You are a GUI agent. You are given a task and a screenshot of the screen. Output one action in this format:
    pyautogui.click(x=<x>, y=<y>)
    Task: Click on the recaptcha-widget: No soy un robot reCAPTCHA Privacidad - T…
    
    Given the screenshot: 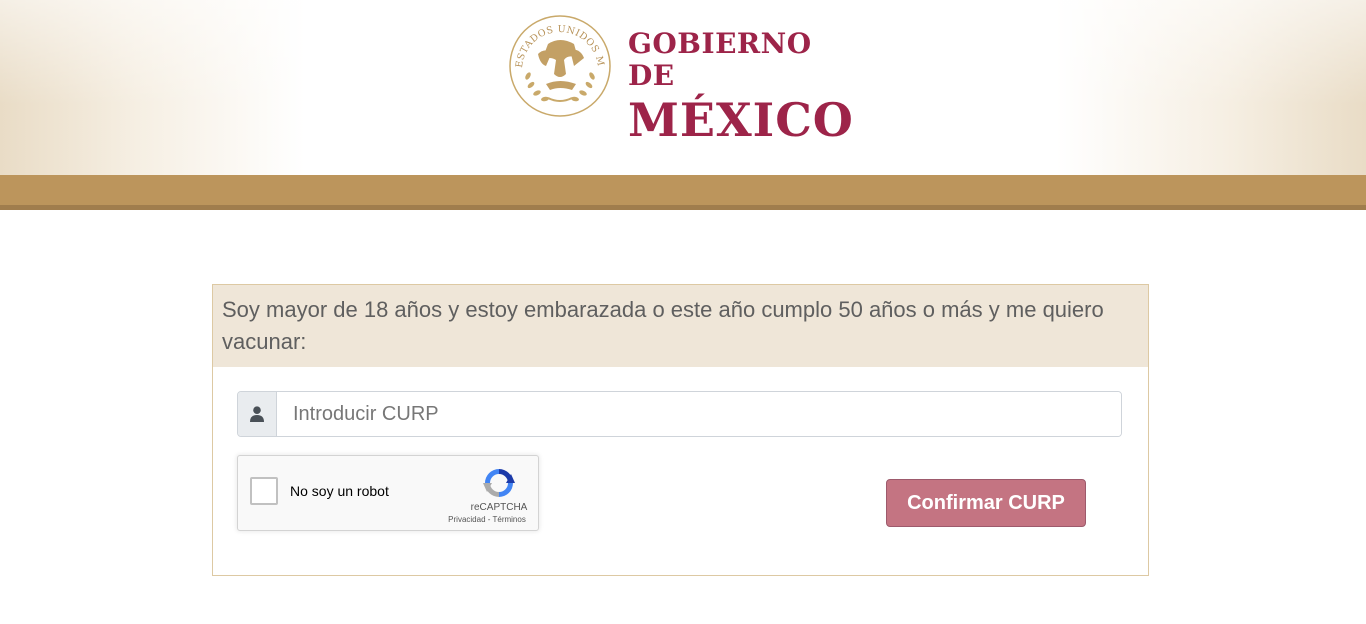 What is the action you would take?
    pyautogui.click(x=388, y=493)
    